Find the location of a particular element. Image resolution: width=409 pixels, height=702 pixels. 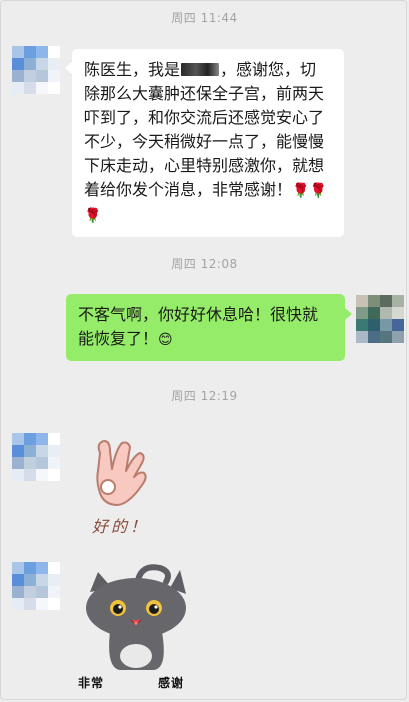

message-text: 不客气啊，你好好休息哈！很快就能恢复了！ is located at coordinates (198, 326).